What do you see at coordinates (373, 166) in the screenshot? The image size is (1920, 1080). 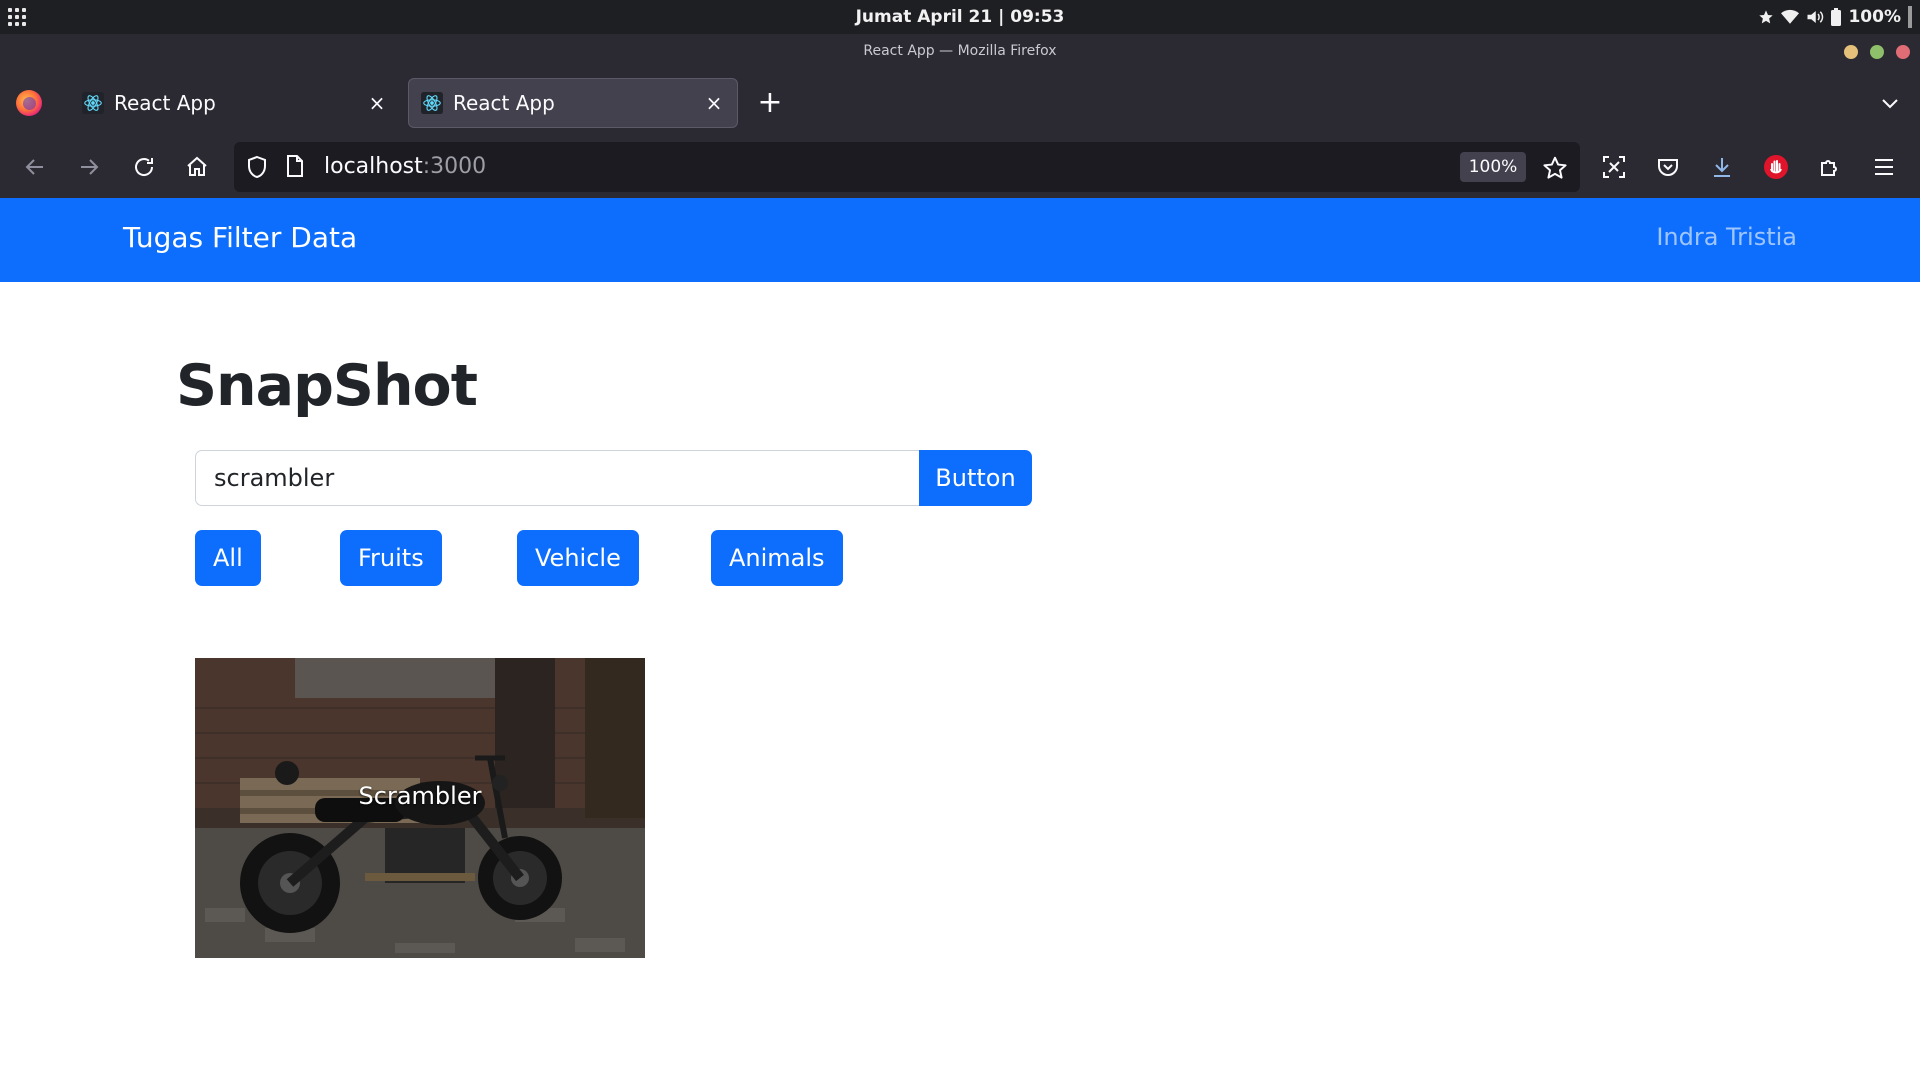 I see `url-host: localhost` at bounding box center [373, 166].